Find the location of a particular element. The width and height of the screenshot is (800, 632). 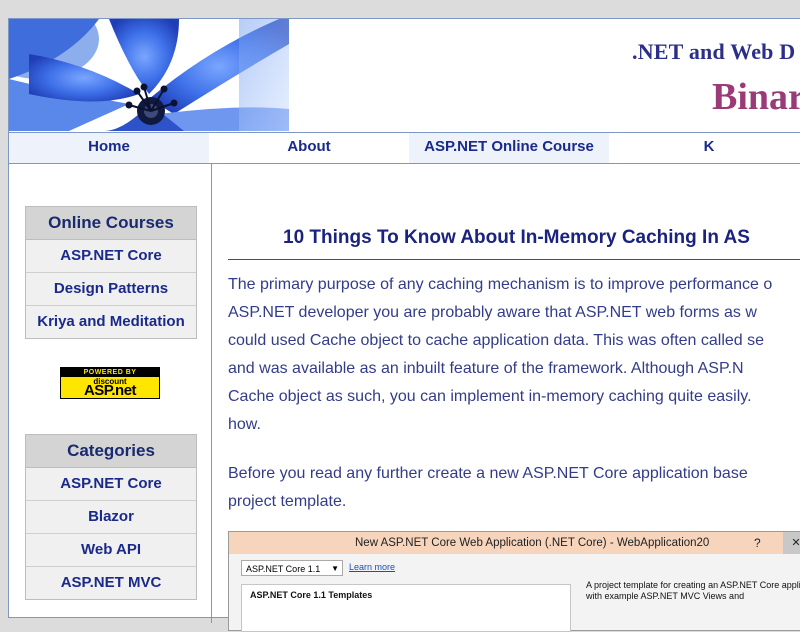

nav-home: Home is located at coordinates (109, 148).